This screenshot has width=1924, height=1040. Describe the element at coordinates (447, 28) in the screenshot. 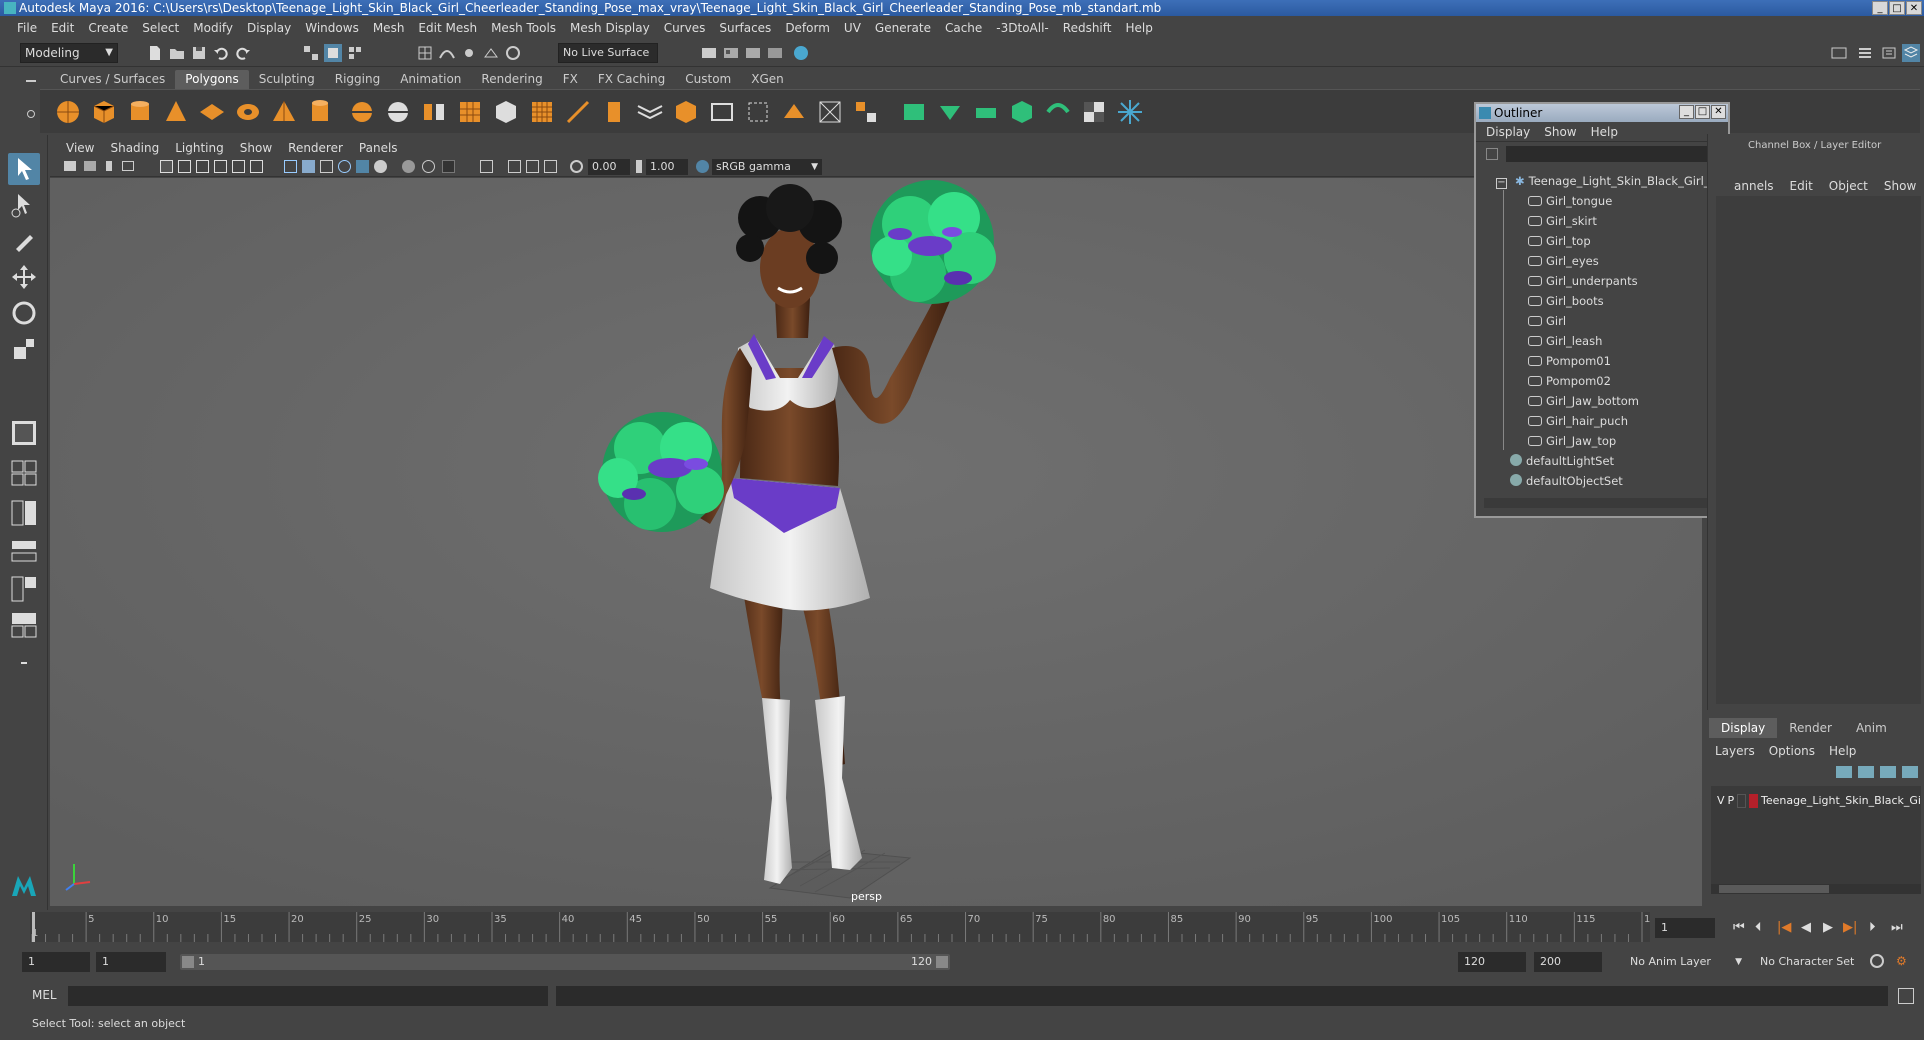

I see `menu-edit-mesh: Edit Mesh` at that location.